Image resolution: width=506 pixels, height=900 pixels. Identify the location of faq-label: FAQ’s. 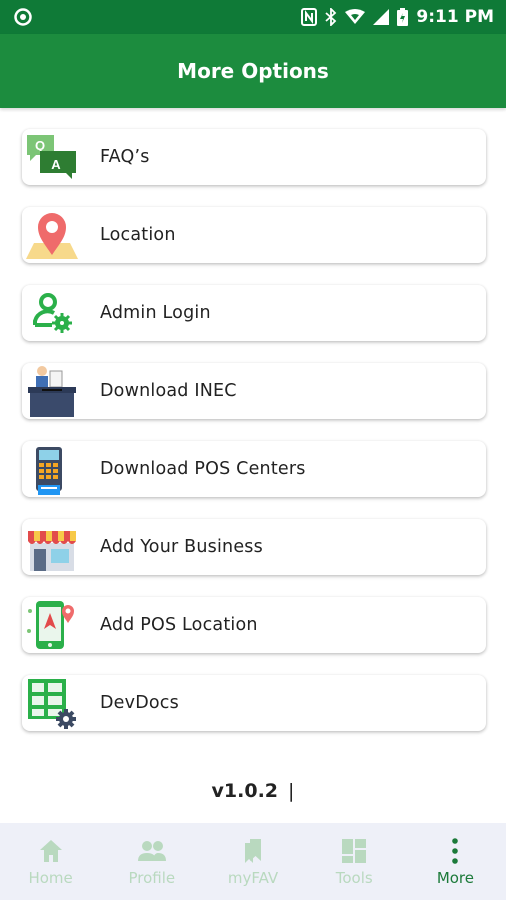
(125, 157).